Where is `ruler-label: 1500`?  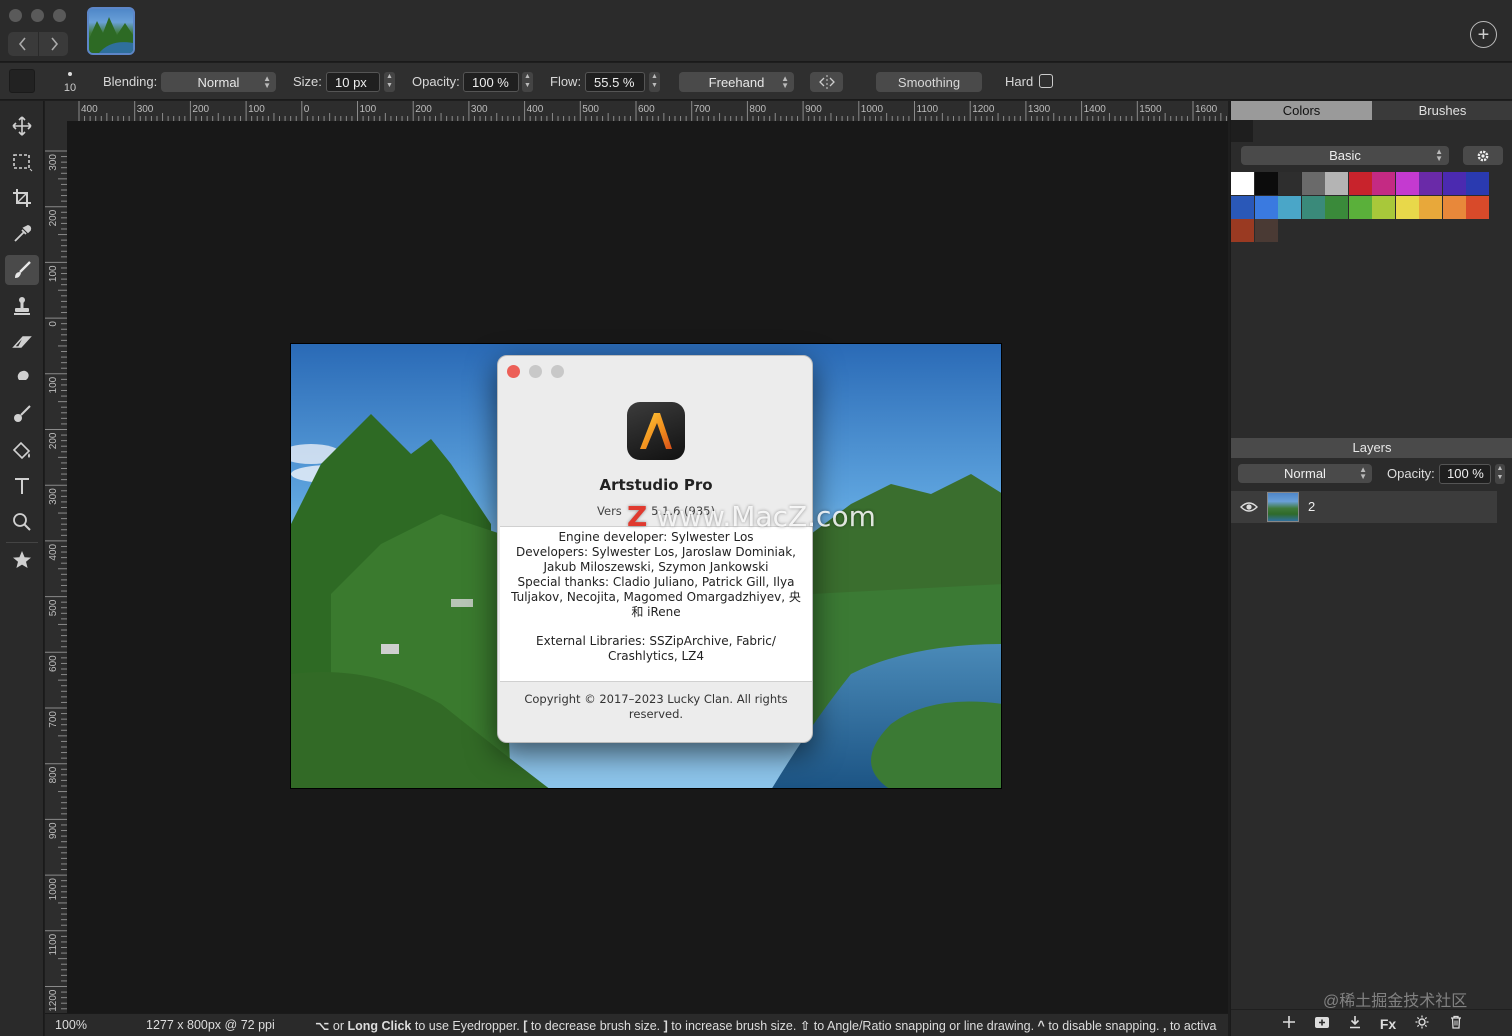
ruler-label: 1500 is located at coordinates (1150, 109).